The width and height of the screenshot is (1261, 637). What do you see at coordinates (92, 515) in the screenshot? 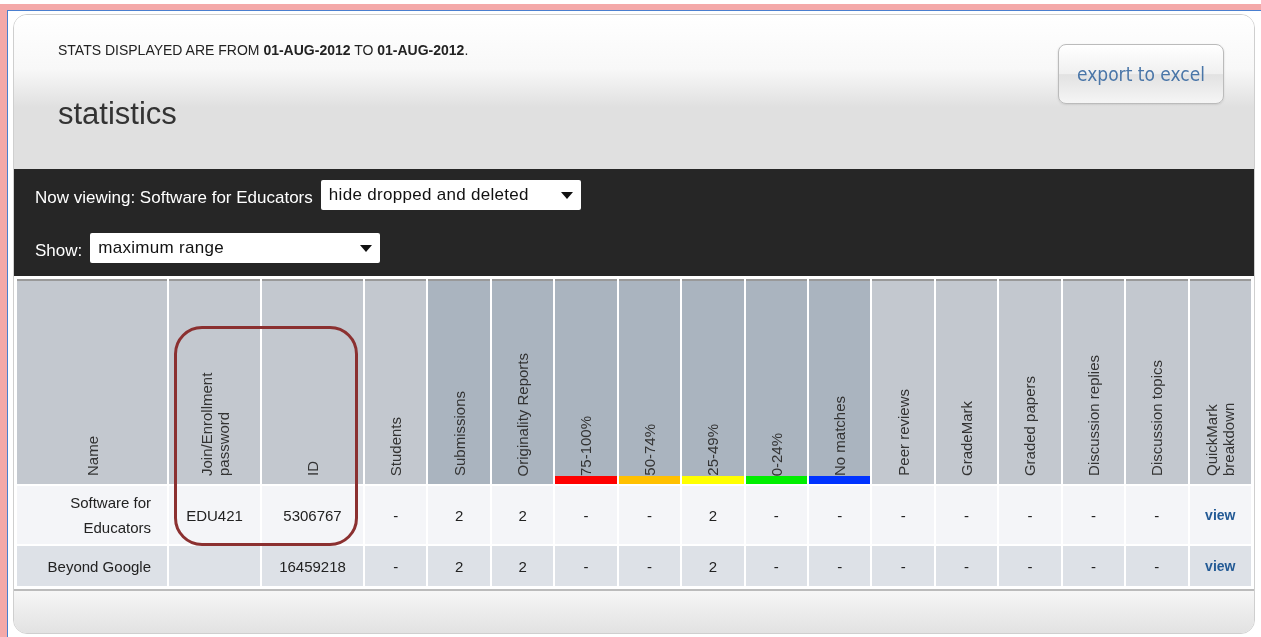
I see `table-cell: Software for Educators` at bounding box center [92, 515].